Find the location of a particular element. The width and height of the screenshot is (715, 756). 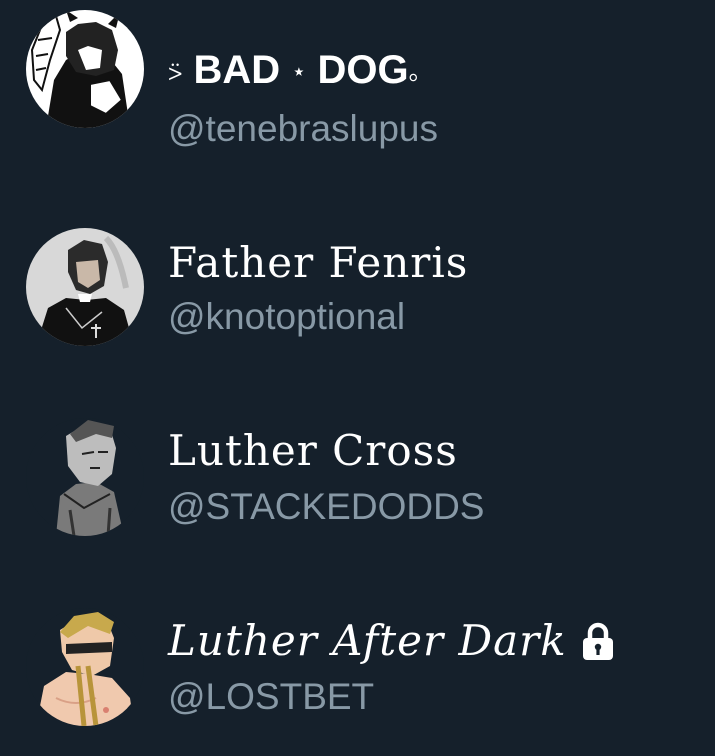

display-name: Father Fenris is located at coordinates (318, 262).